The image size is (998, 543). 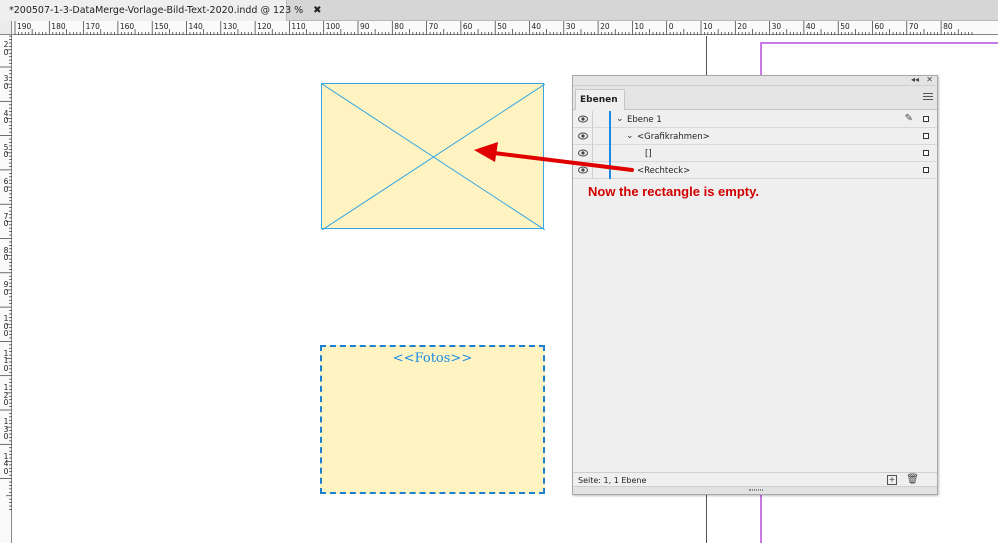 What do you see at coordinates (671, 26) in the screenshot?
I see `ruler-label: 0` at bounding box center [671, 26].